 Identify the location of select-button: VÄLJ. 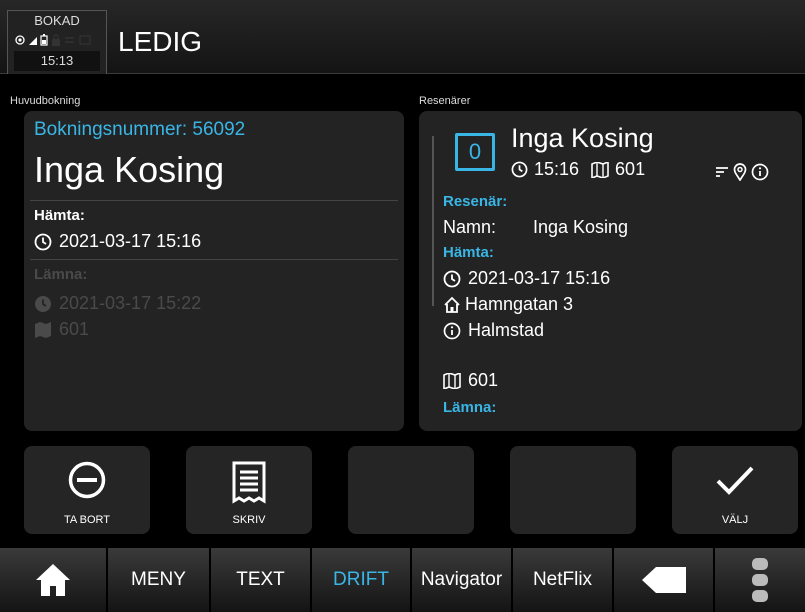
(735, 490).